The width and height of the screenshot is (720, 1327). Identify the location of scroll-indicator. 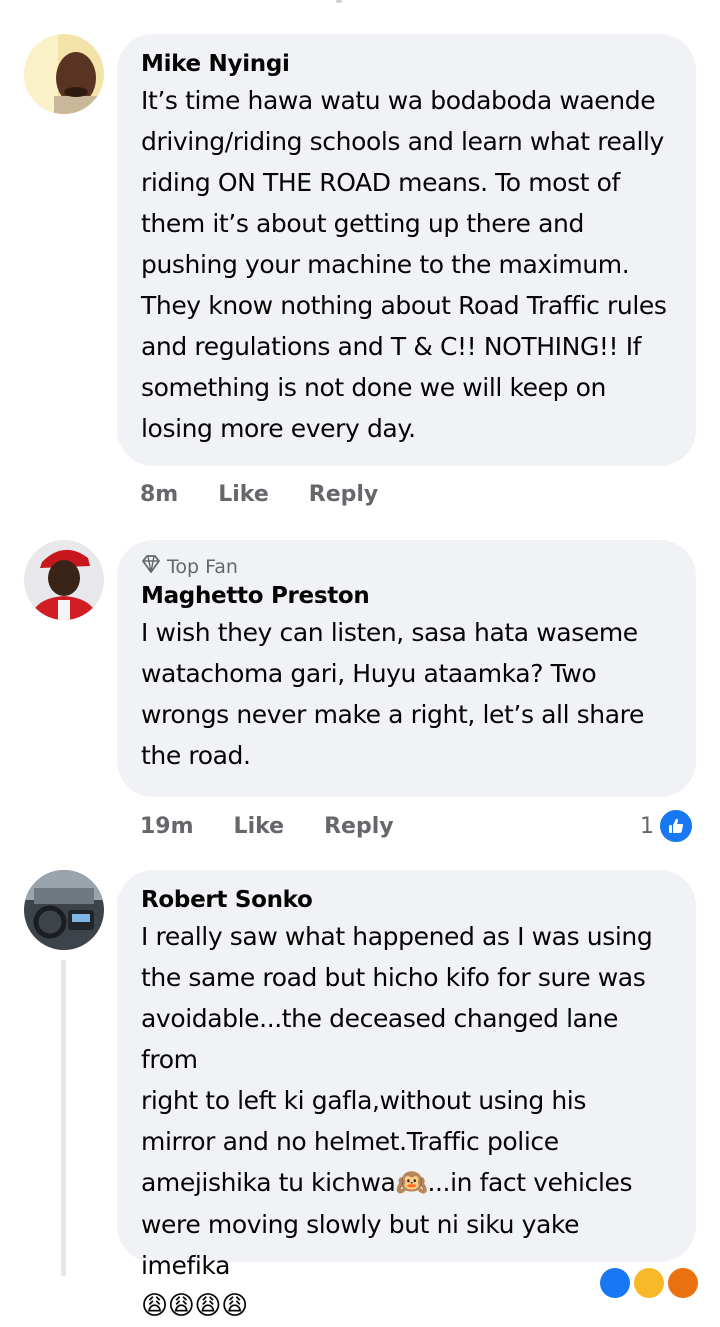
(339, 1).